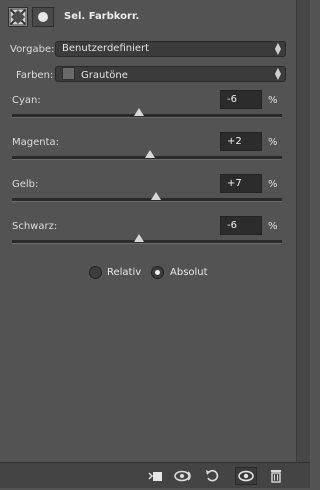  Describe the element at coordinates (170, 74) in the screenshot. I see `colors-dropdown: Grautöne ▲ ▼` at that location.